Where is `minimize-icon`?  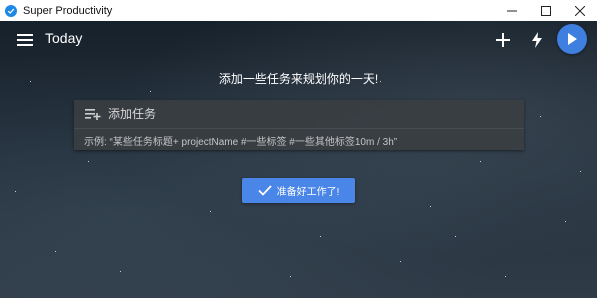
minimize-icon is located at coordinates (512, 10).